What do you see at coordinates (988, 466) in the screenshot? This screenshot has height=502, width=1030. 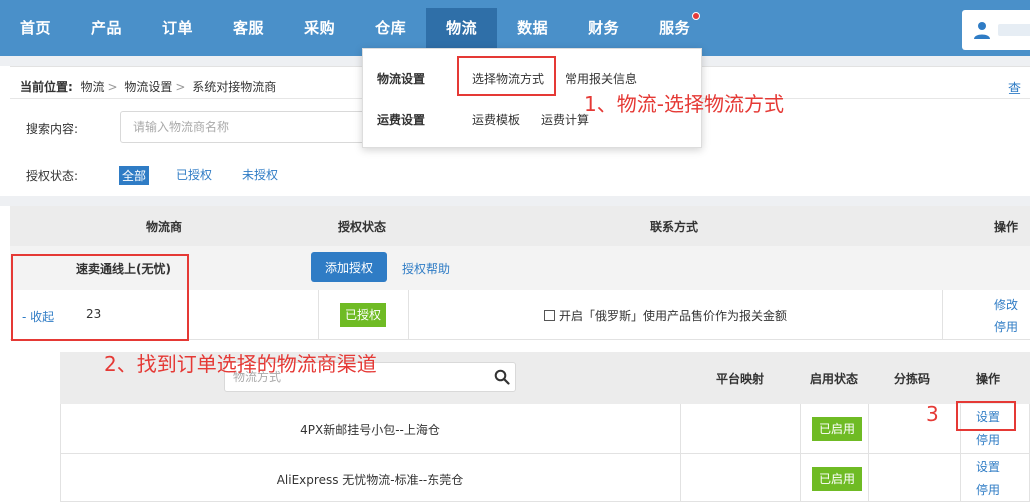 I see `settings-link: 设置` at bounding box center [988, 466].